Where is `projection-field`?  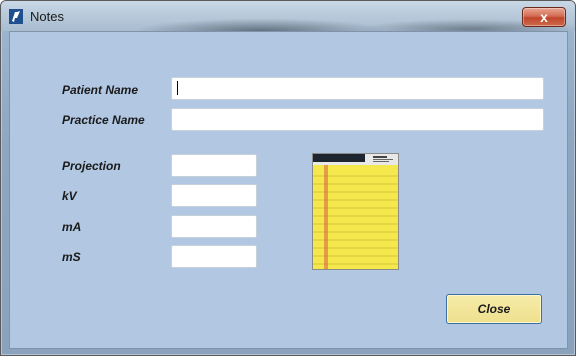
projection-field is located at coordinates (214, 165).